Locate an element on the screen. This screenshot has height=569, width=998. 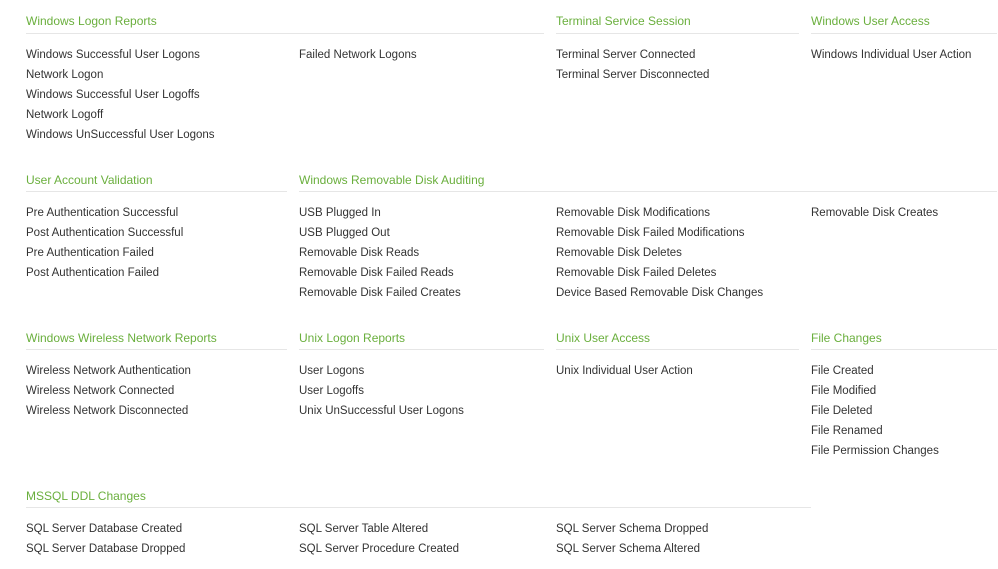
report-link: Unix Individual User Action is located at coordinates (686, 371).